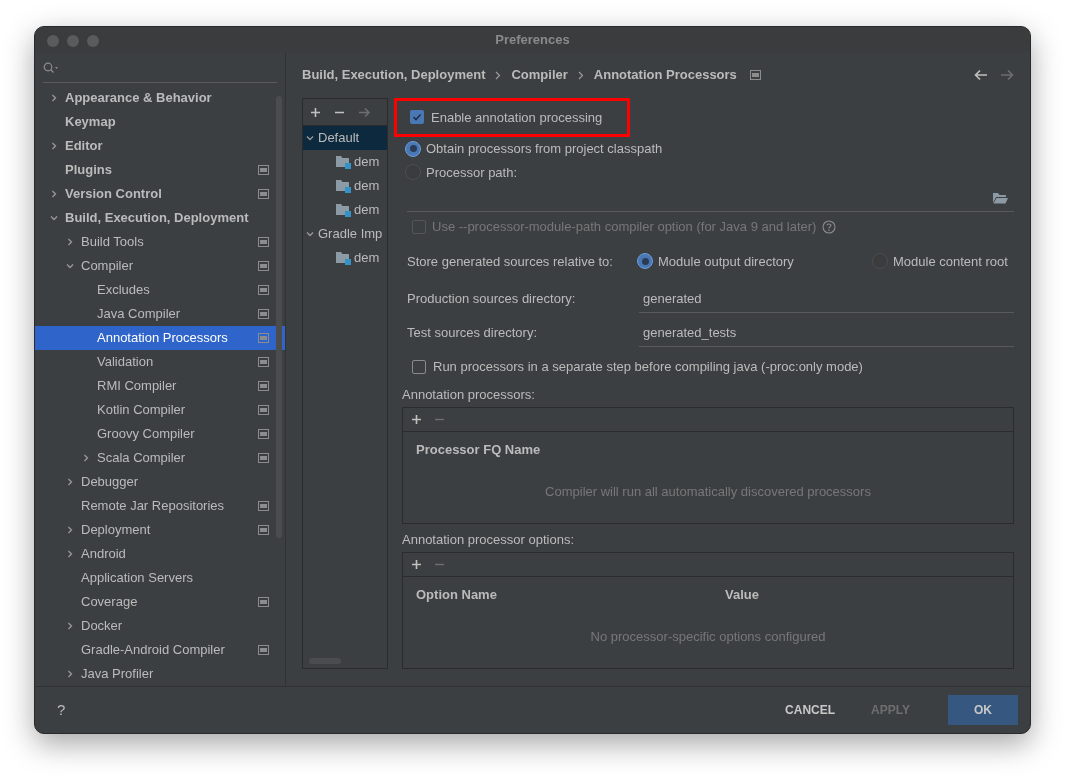 This screenshot has width=1065, height=776. Describe the element at coordinates (160, 530) in the screenshot. I see `sidebar-item: Deployment` at that location.